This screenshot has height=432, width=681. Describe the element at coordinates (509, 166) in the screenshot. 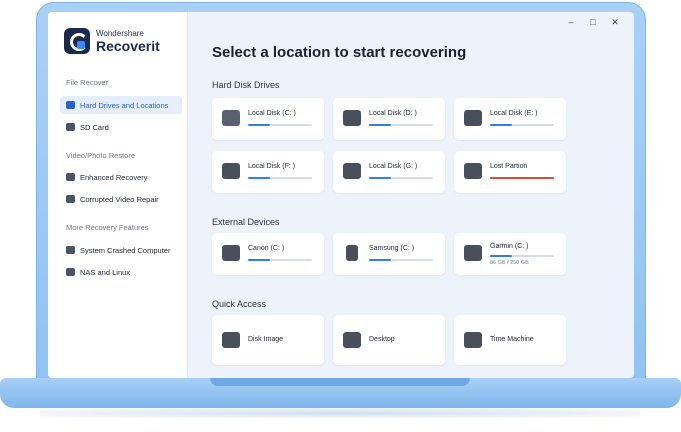

I see `drive-label: Lost Partion` at that location.